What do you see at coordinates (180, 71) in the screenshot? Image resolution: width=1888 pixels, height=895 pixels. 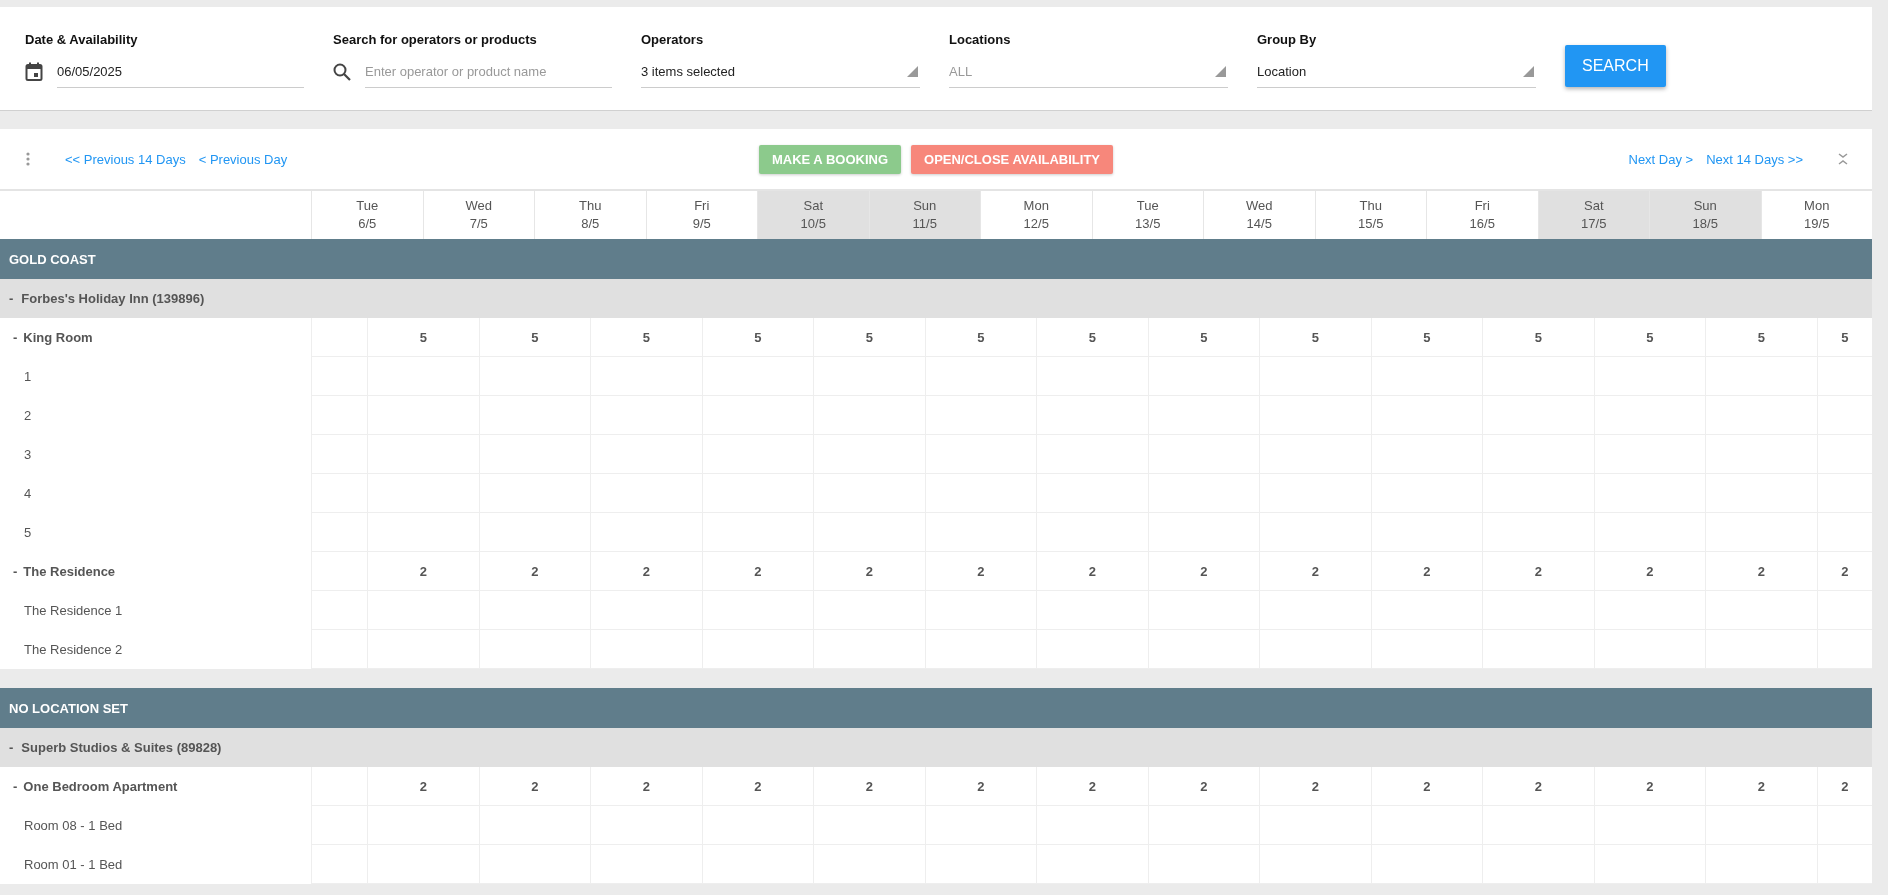 I see `date-field: 06/05/2025` at bounding box center [180, 71].